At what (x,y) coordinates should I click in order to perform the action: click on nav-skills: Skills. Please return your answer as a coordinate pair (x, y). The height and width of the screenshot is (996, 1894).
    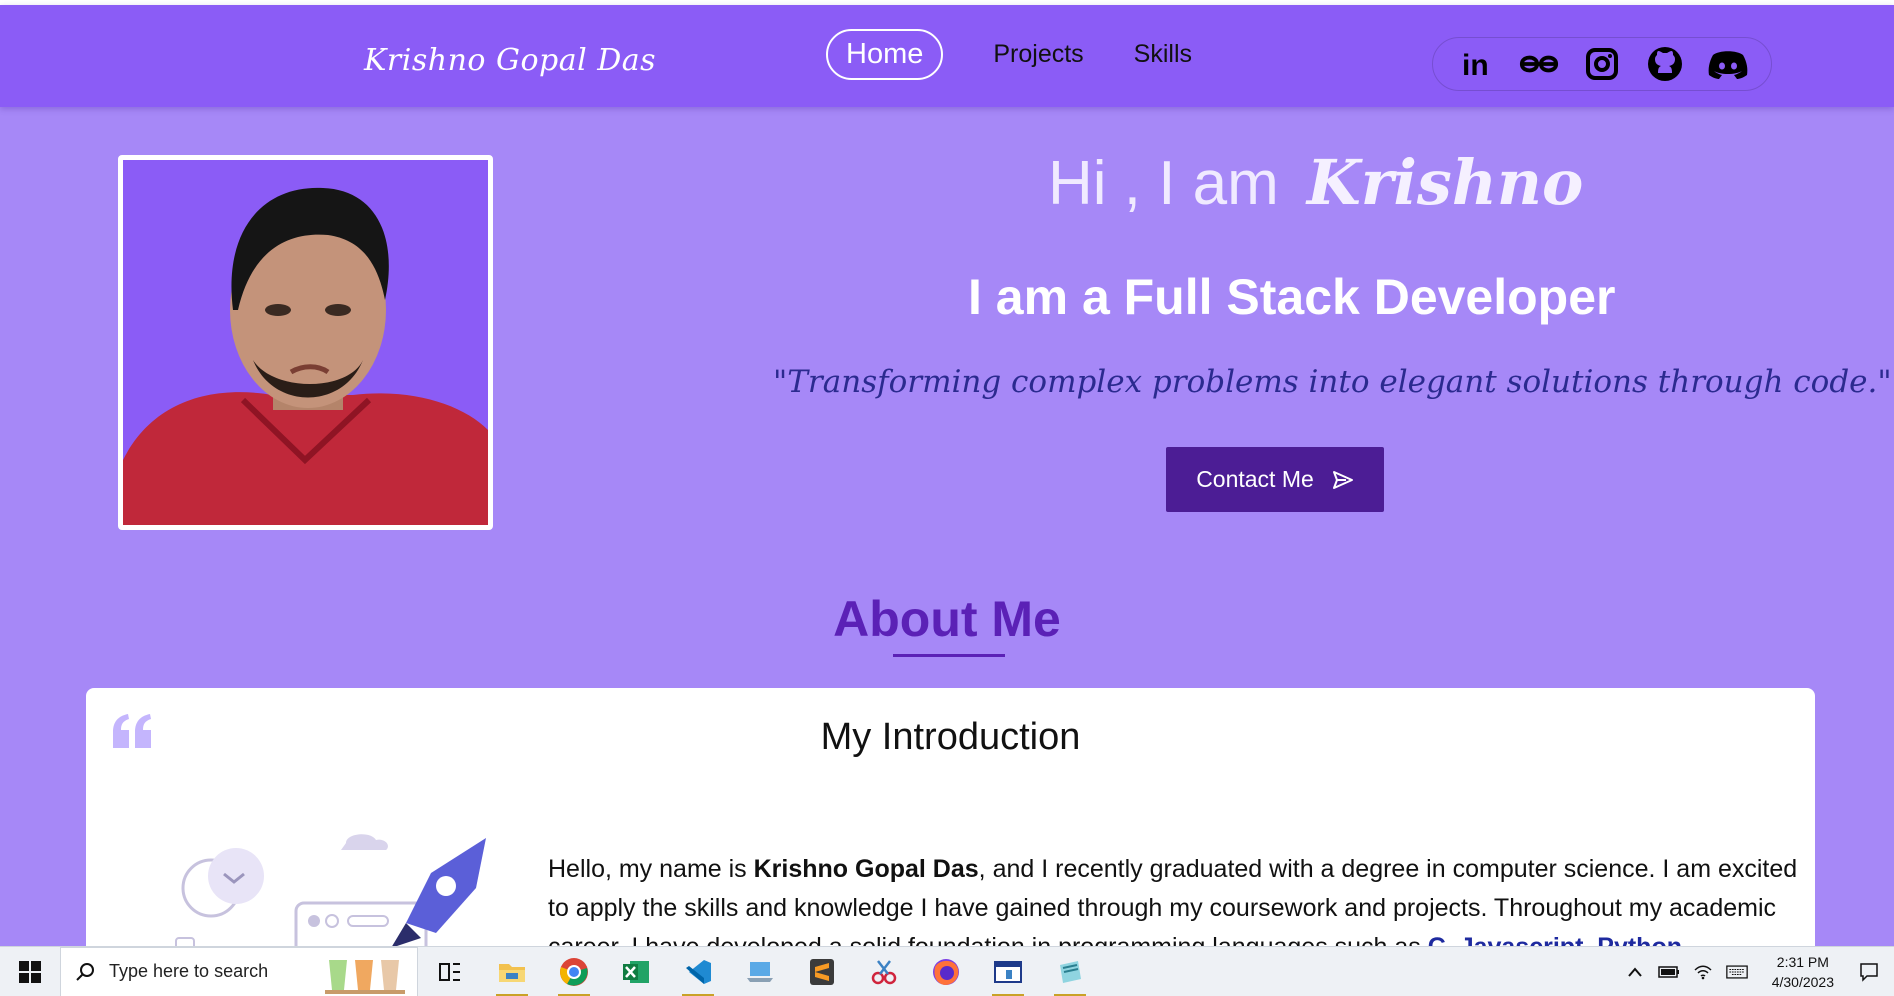
    Looking at the image, I should click on (1163, 54).